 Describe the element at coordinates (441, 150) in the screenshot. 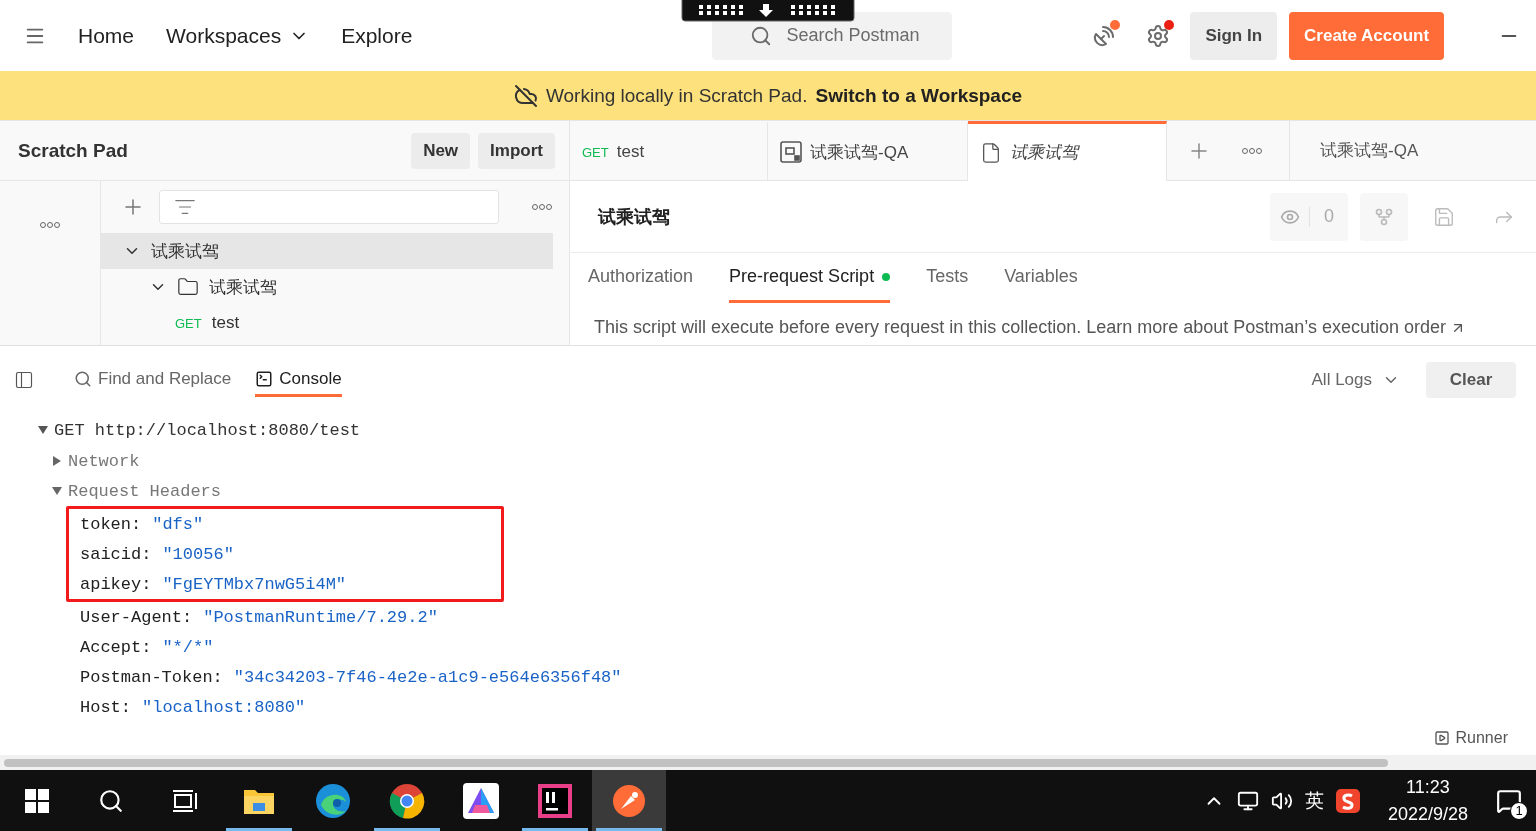

I see `new-button: New` at that location.